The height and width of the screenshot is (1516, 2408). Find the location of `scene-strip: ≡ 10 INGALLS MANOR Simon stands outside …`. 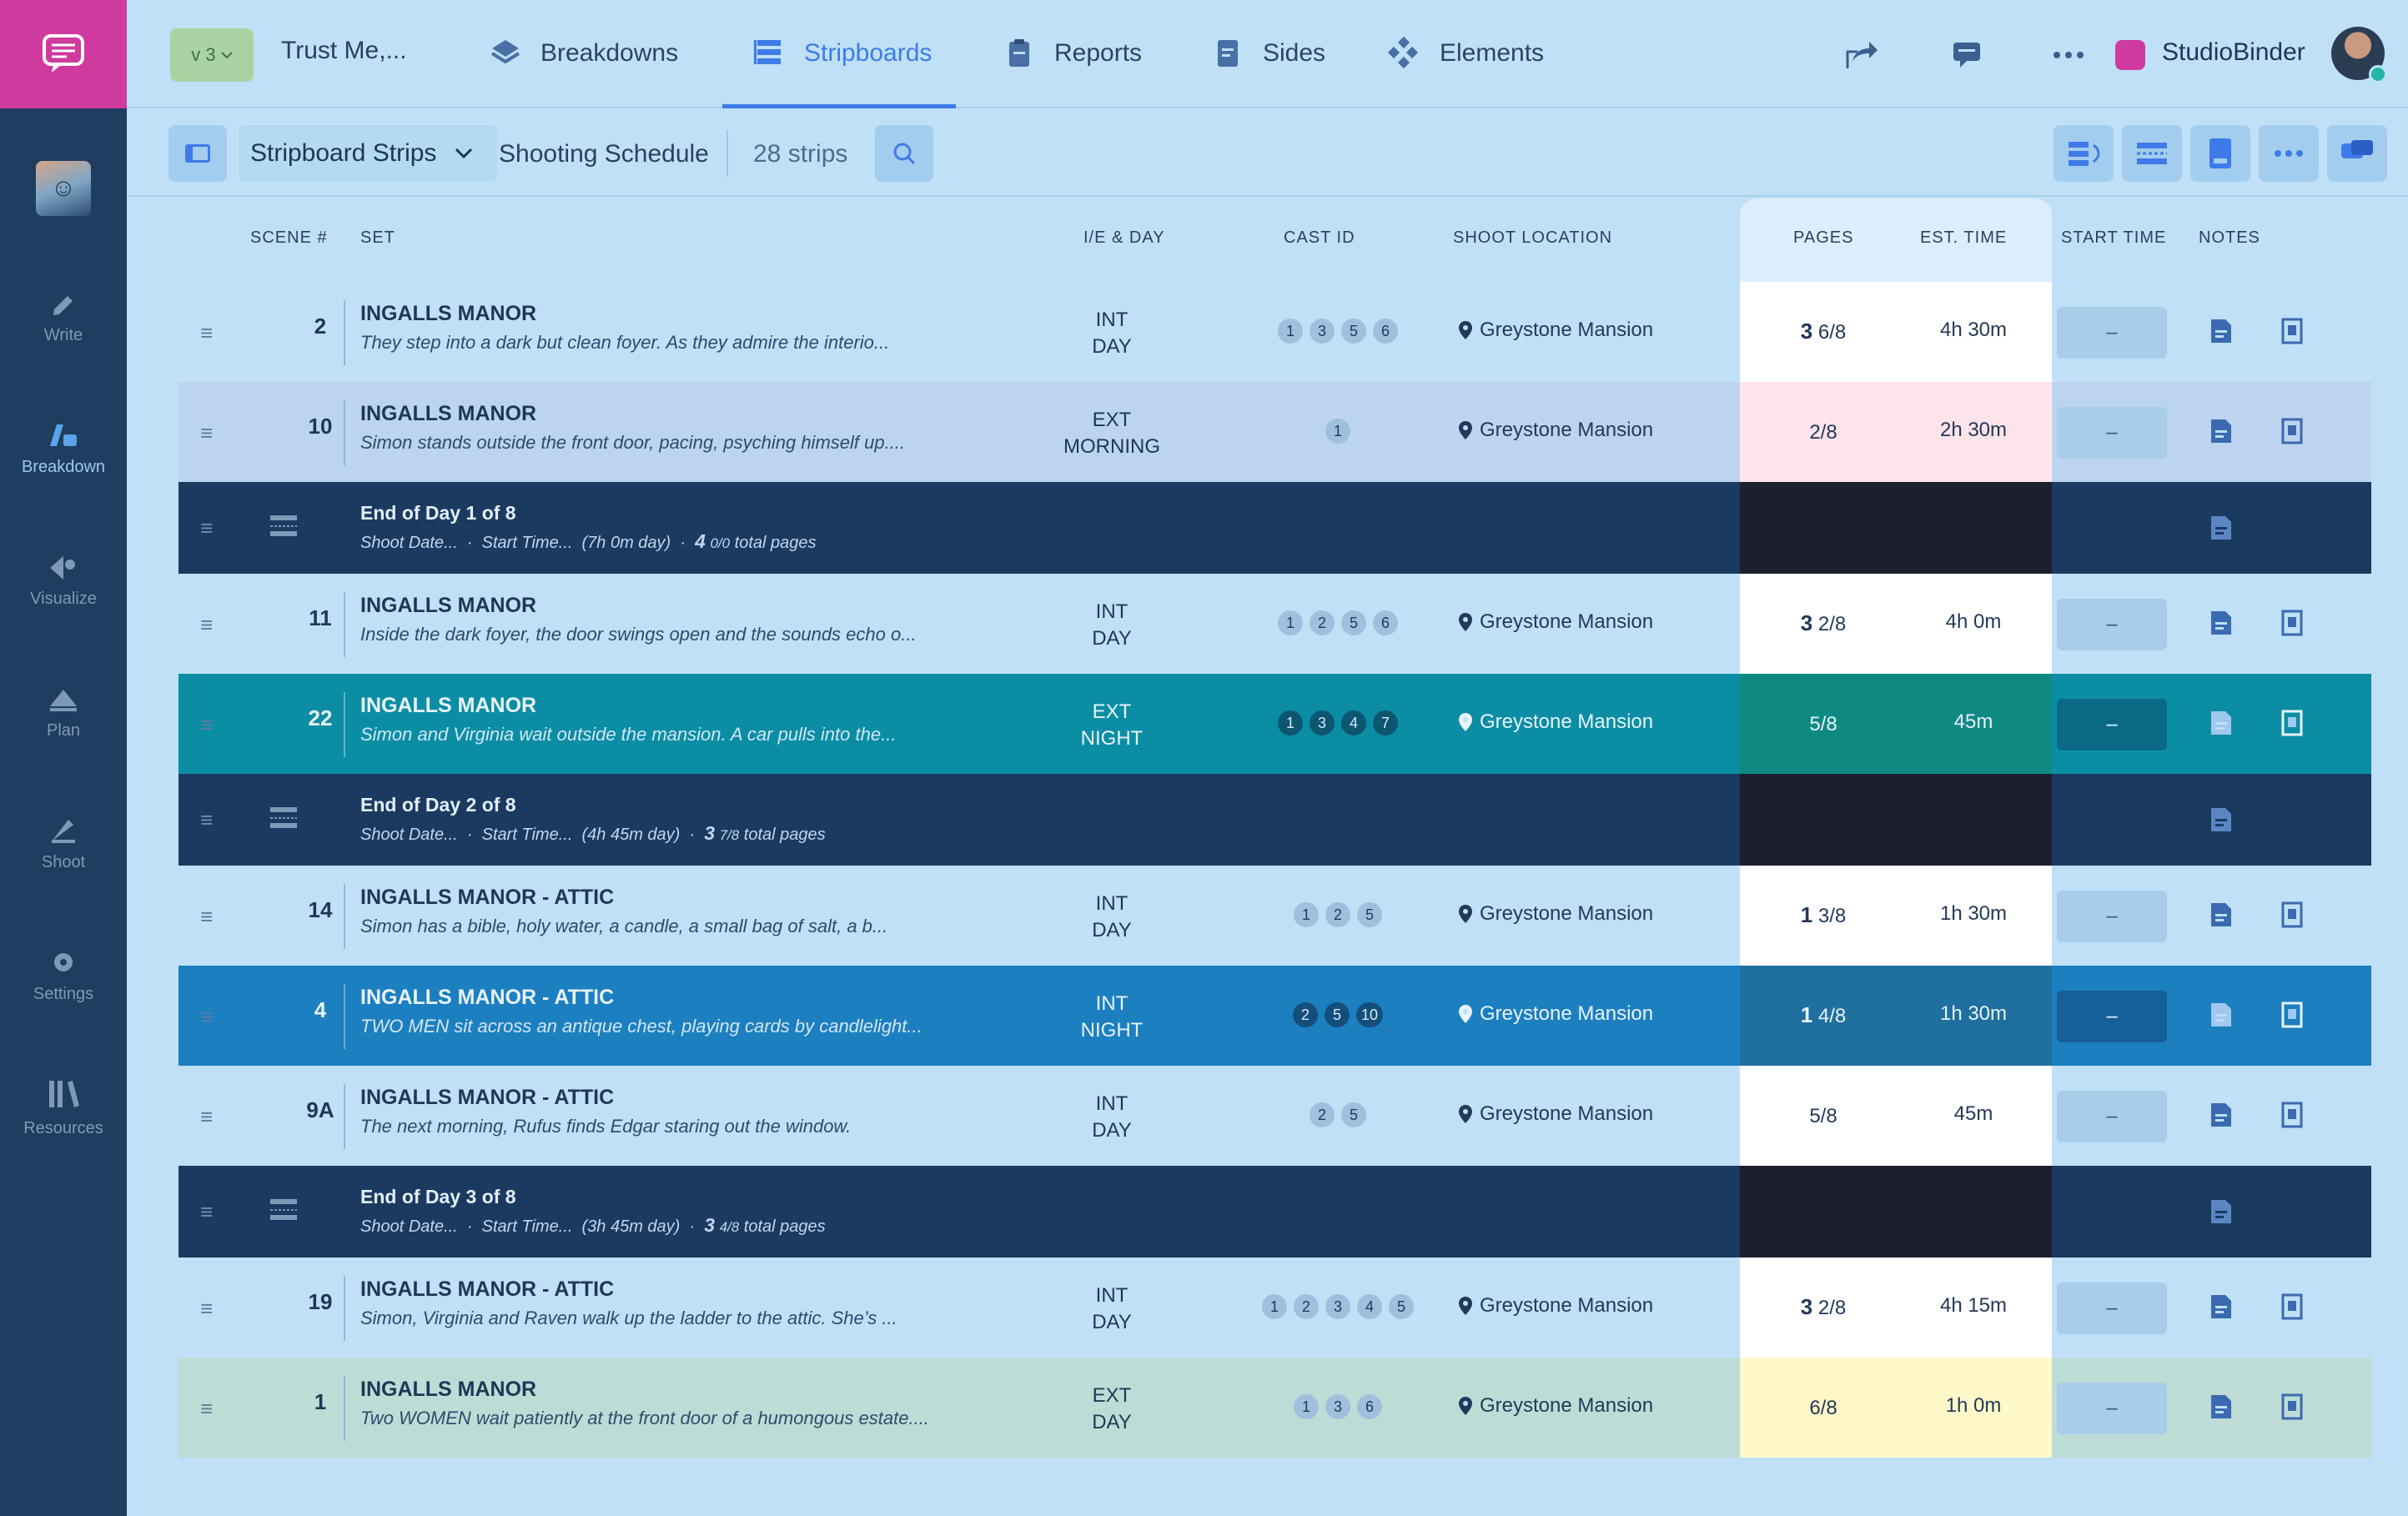

scene-strip: ≡ 10 INGALLS MANOR Simon stands outside … is located at coordinates (1274, 432).